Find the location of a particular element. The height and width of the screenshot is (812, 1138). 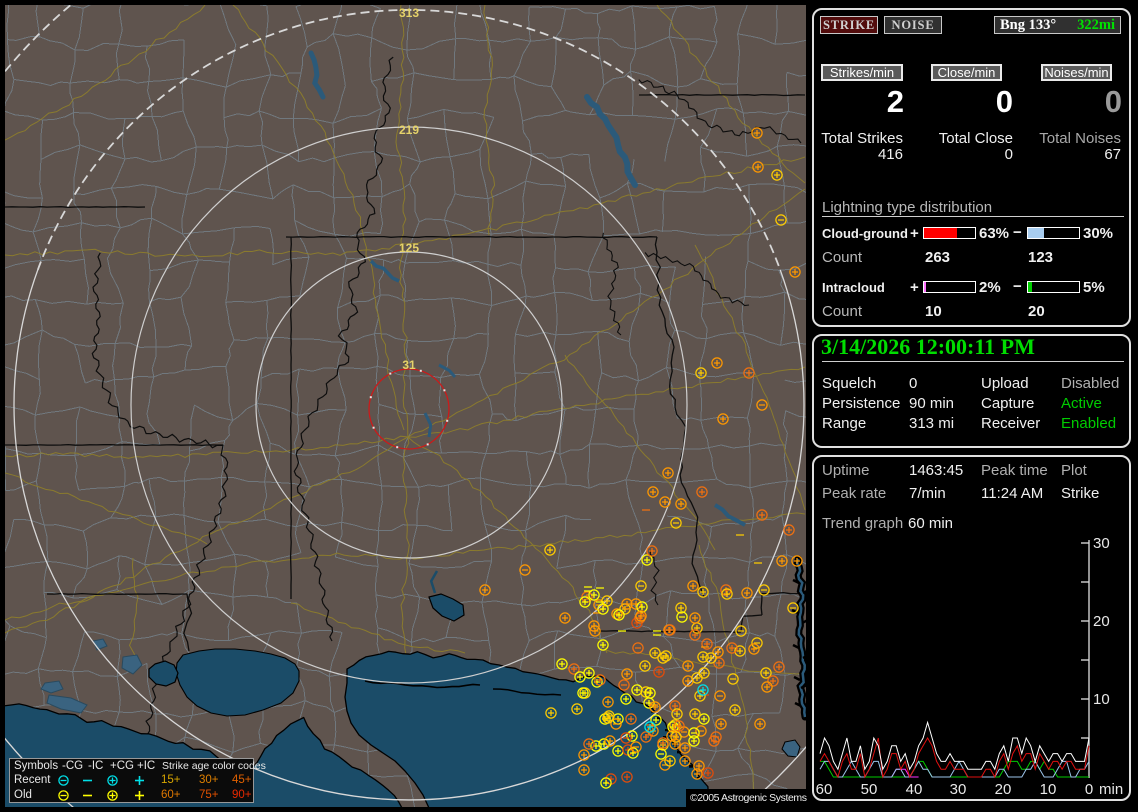

svg-text: 60 is located at coordinates (824, 789).